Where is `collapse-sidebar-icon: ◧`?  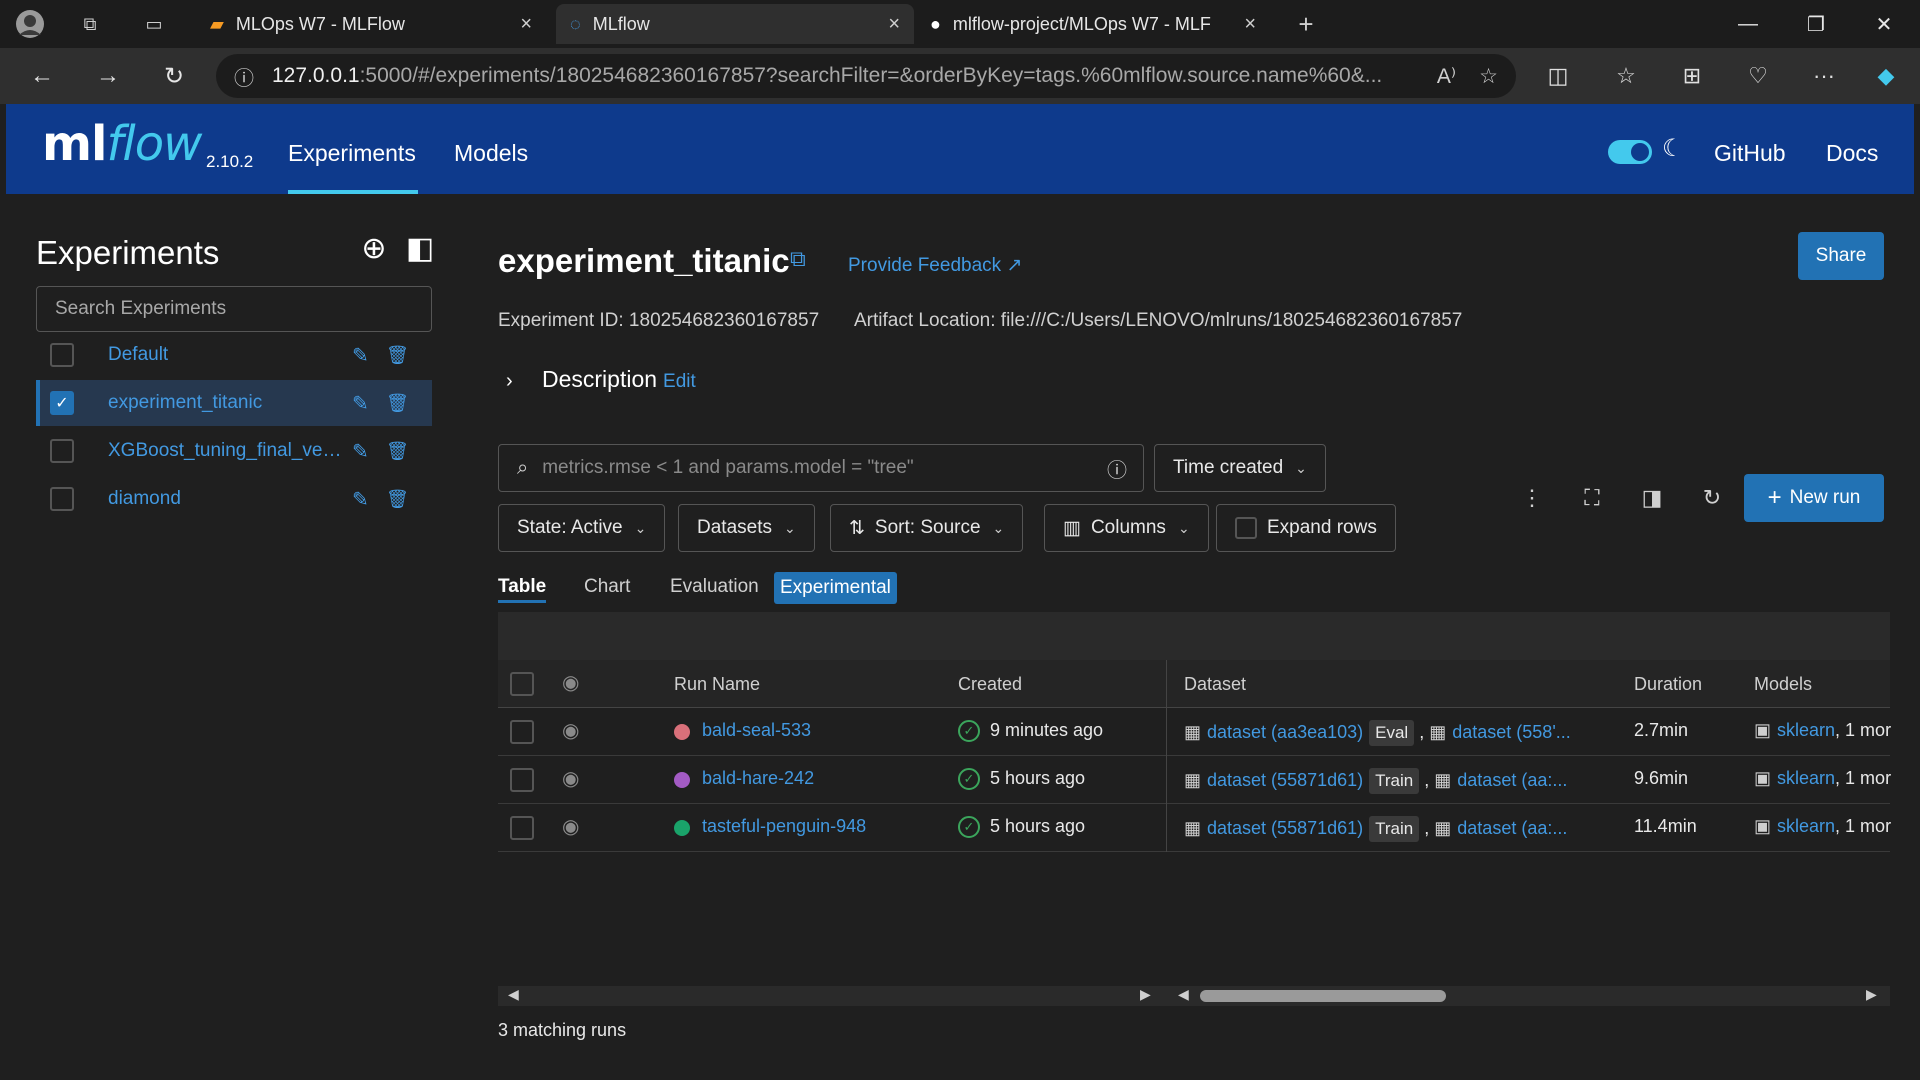
collapse-sidebar-icon: ◧ is located at coordinates (420, 248).